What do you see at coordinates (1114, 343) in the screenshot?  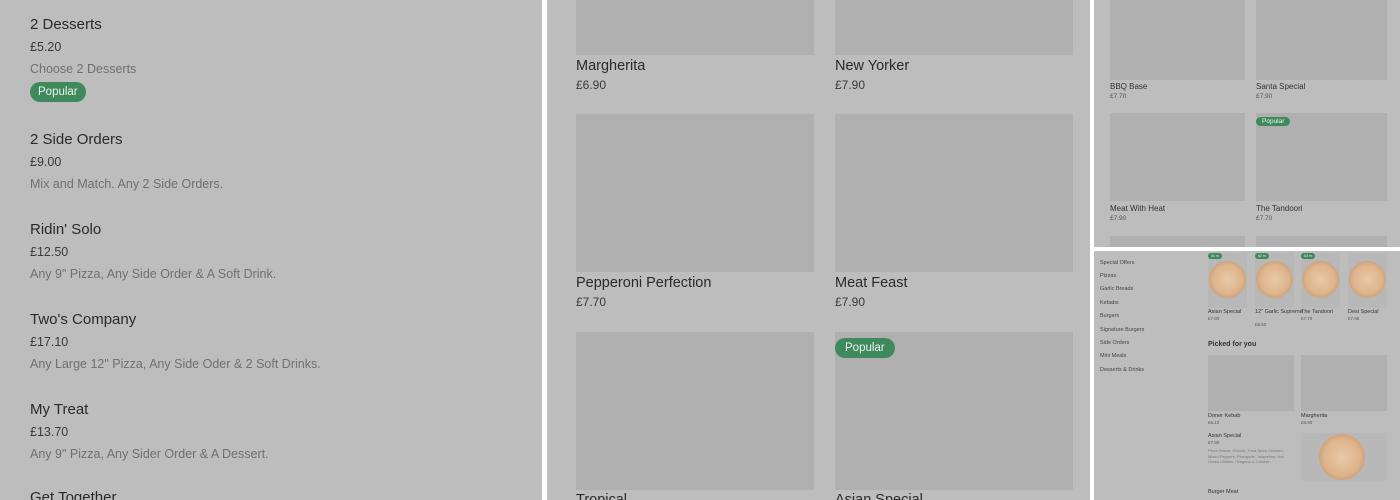 I see `nav-item-side-orders: Side Orders` at bounding box center [1114, 343].